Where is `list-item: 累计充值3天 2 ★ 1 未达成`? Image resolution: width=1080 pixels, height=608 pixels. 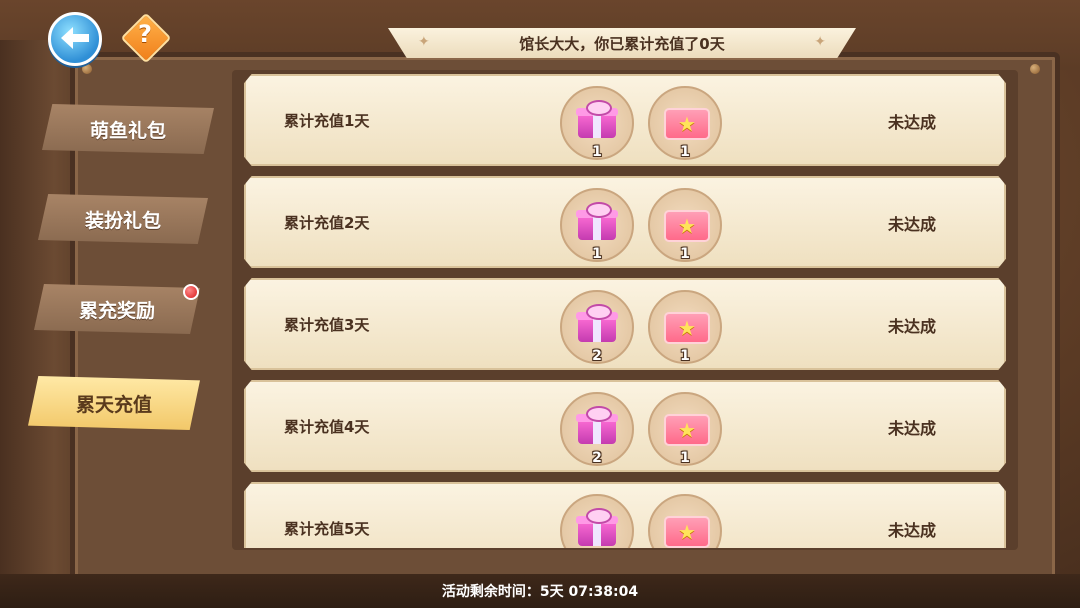
list-item: 累计充值3天 2 ★ 1 未达成 is located at coordinates (625, 324).